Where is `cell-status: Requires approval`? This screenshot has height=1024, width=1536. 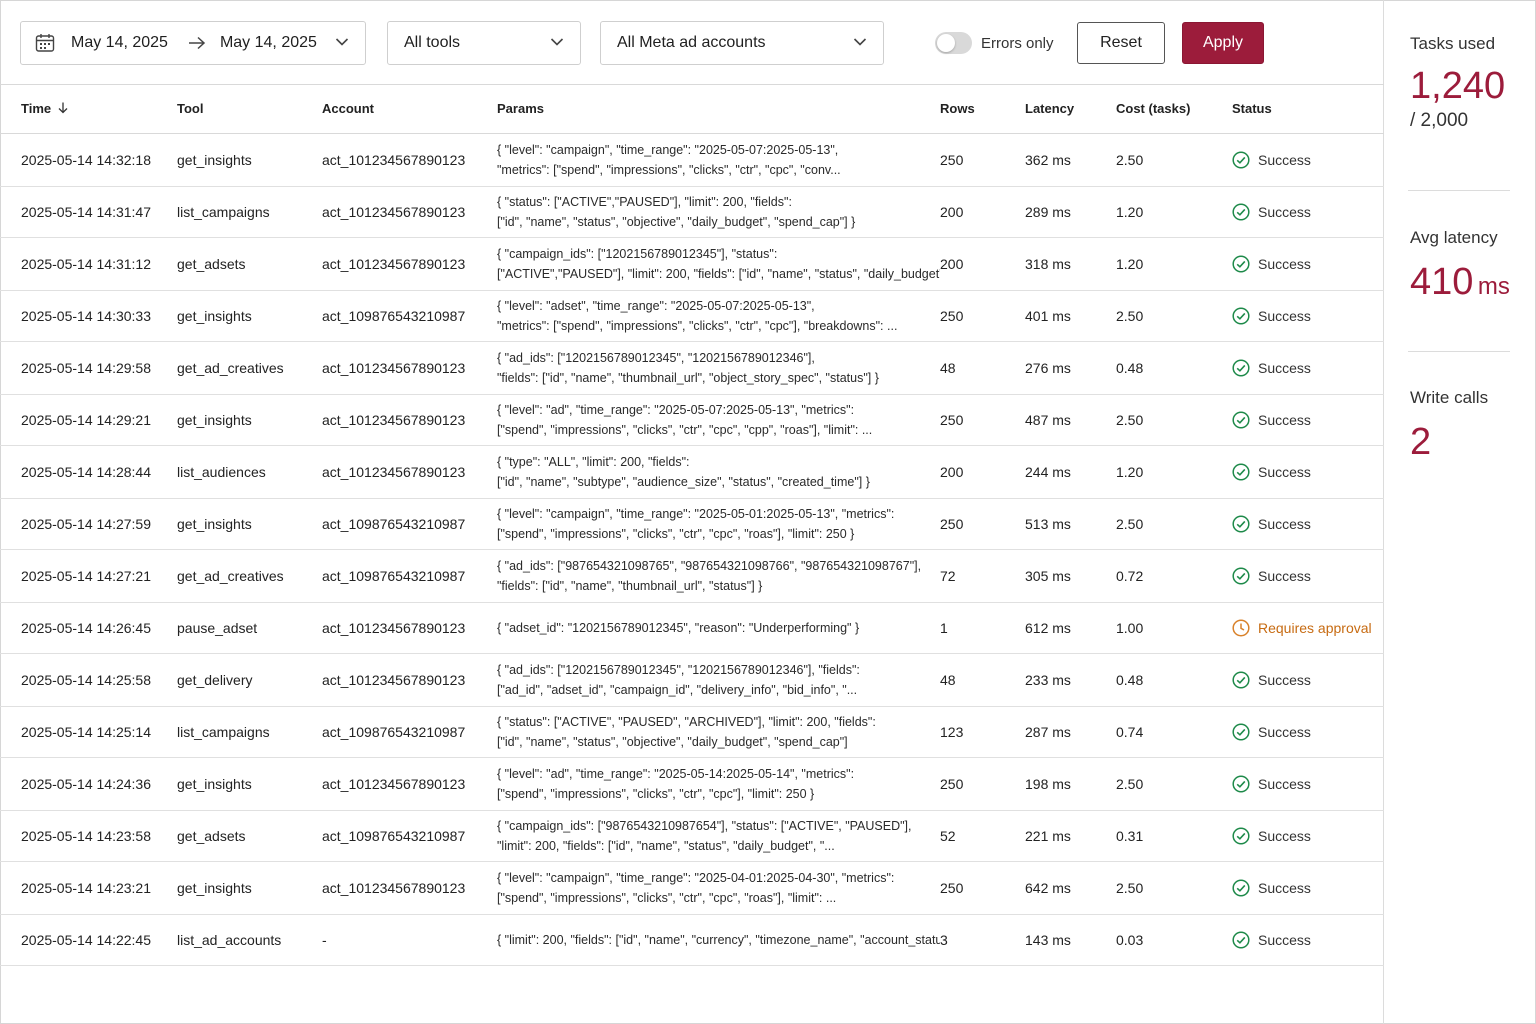 cell-status: Requires approval is located at coordinates (1308, 628).